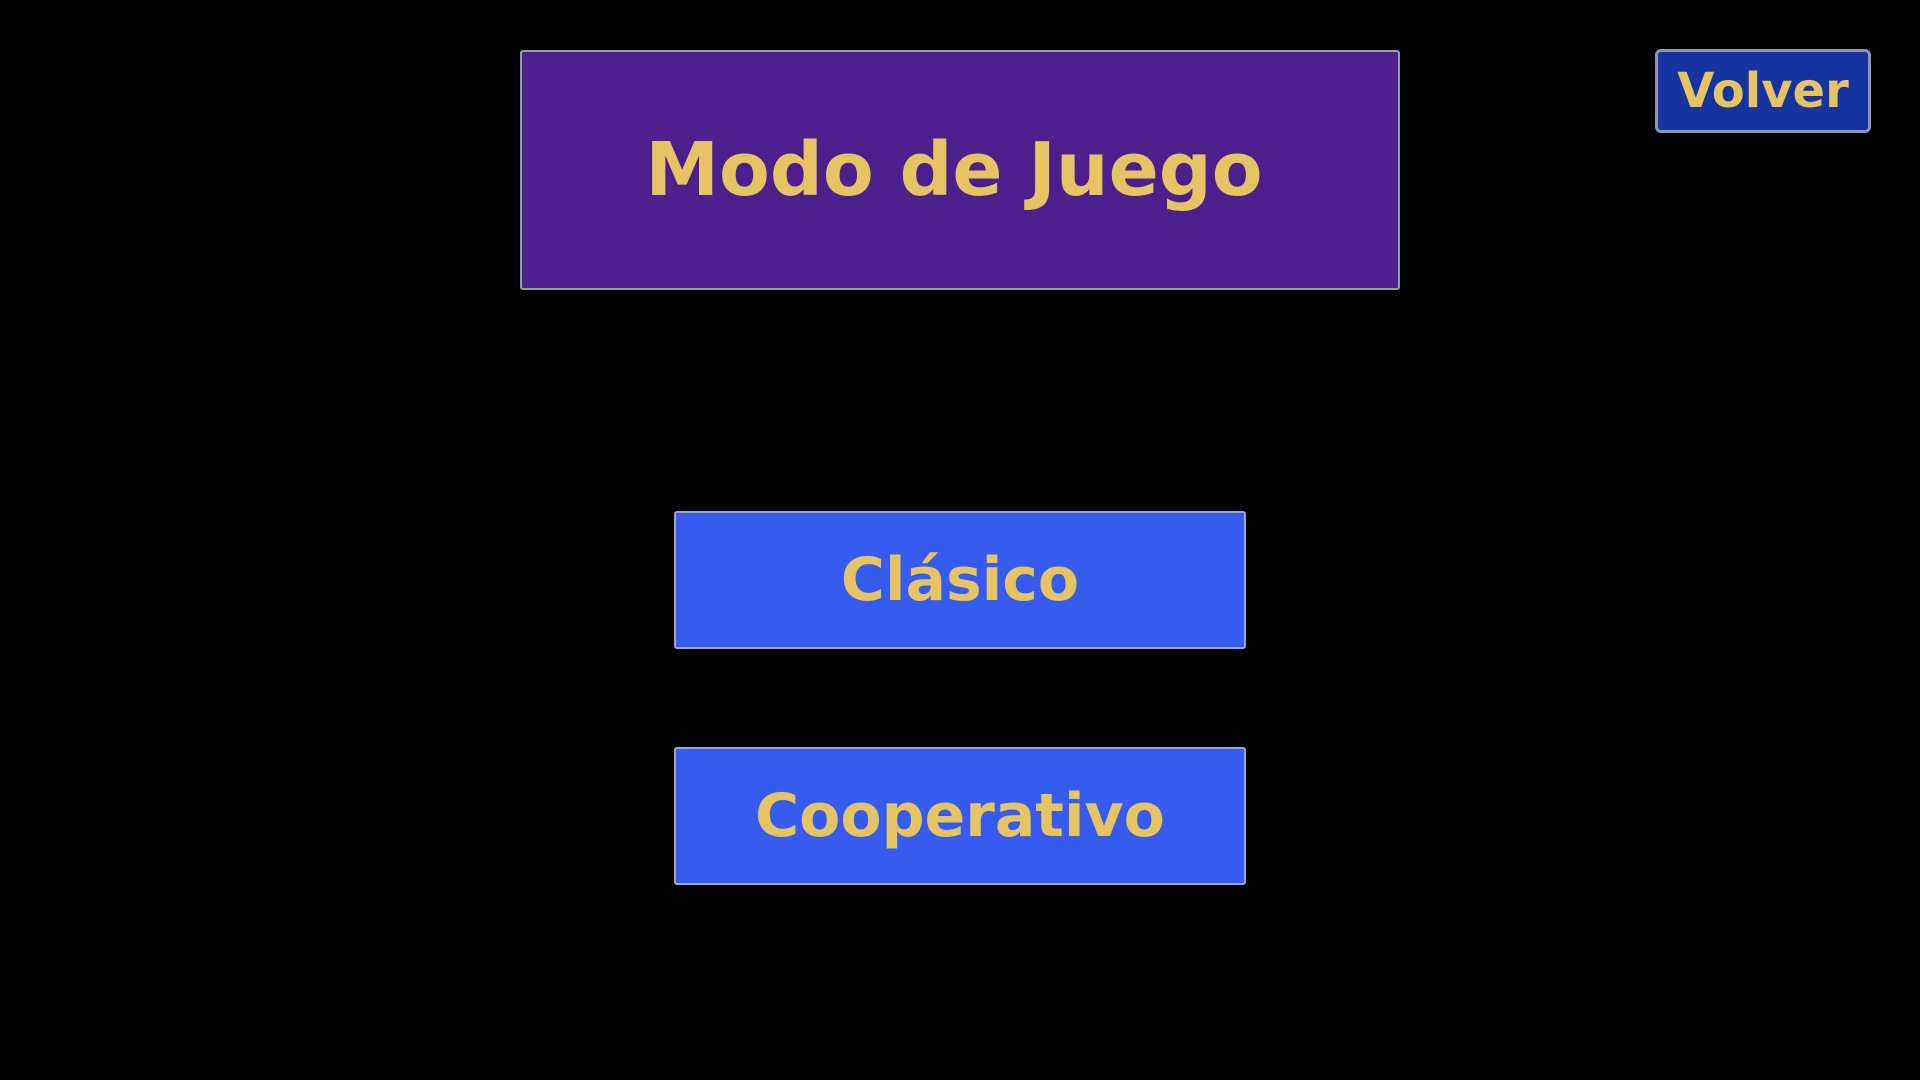 This screenshot has width=1920, height=1080. I want to click on back-button-label: Volver, so click(1763, 91).